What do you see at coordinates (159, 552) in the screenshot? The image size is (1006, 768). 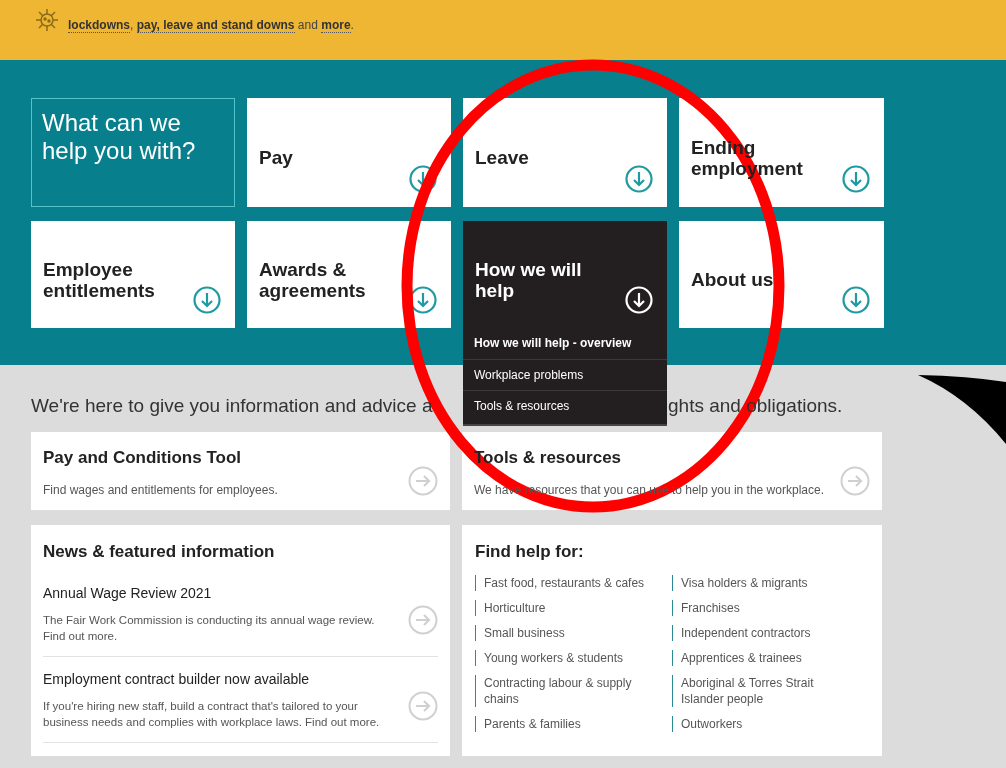 I see `section-heading: News & featured information` at bounding box center [159, 552].